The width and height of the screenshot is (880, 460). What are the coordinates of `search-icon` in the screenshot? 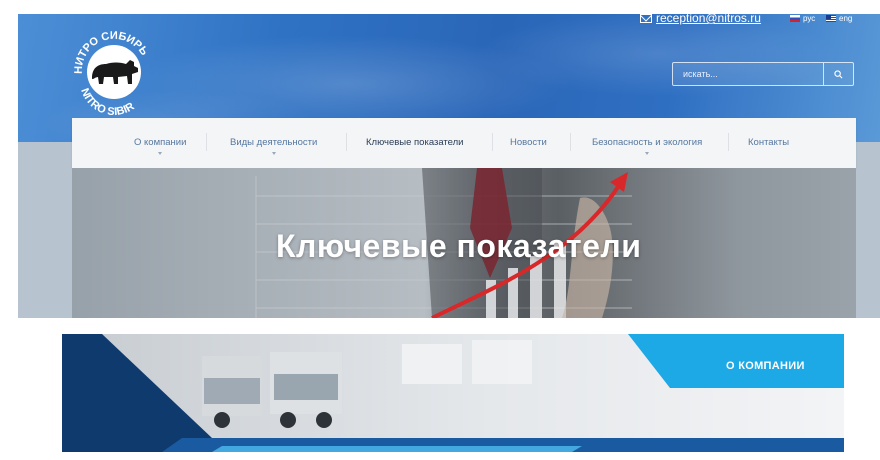 It's located at (838, 73).